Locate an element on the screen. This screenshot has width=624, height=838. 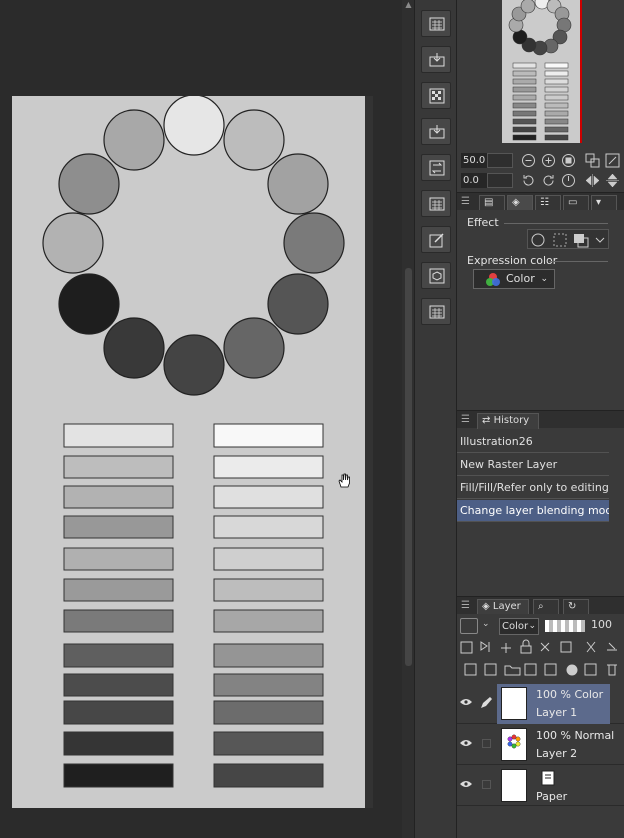
rotate-right-icon is located at coordinates (548, 180).